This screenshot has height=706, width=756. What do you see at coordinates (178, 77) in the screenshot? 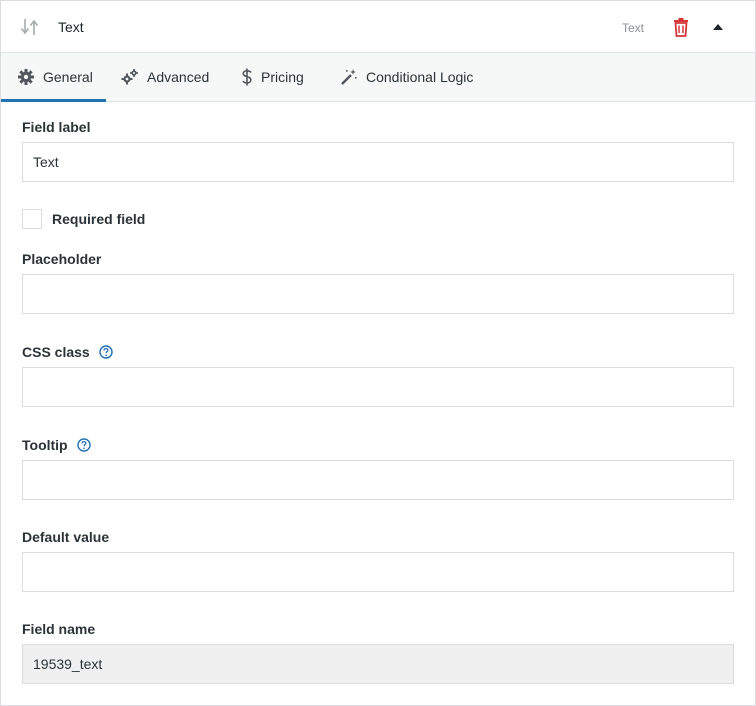
I see `tab-label: Advanced` at bounding box center [178, 77].